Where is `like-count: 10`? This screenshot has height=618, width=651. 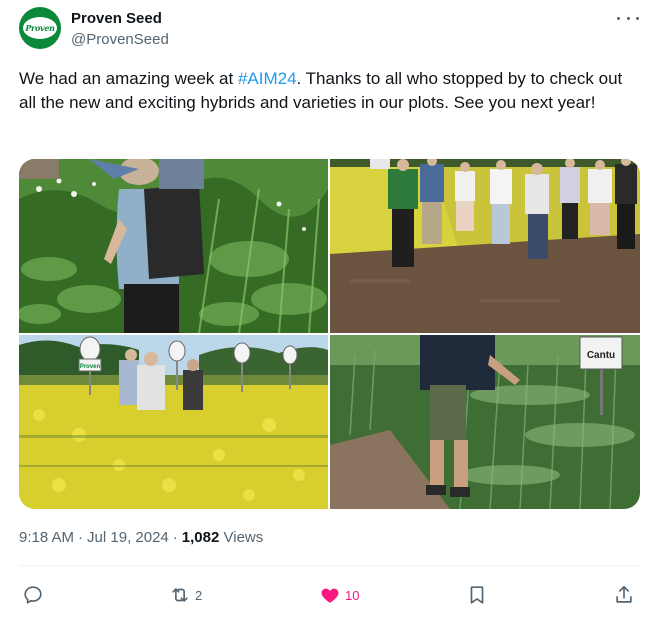
like-count: 10 is located at coordinates (352, 595).